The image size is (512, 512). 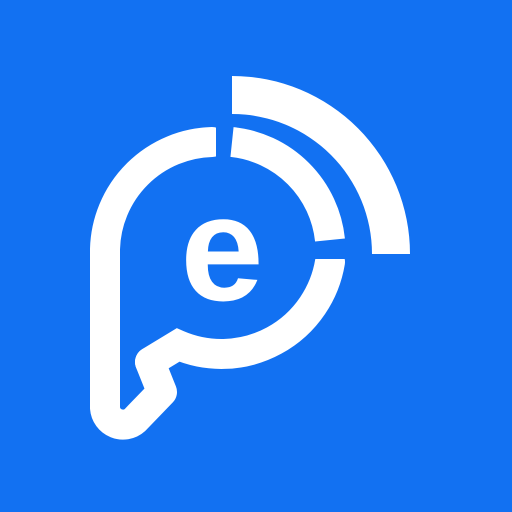 I want to click on letter-e-glyph: e, so click(x=221, y=248).